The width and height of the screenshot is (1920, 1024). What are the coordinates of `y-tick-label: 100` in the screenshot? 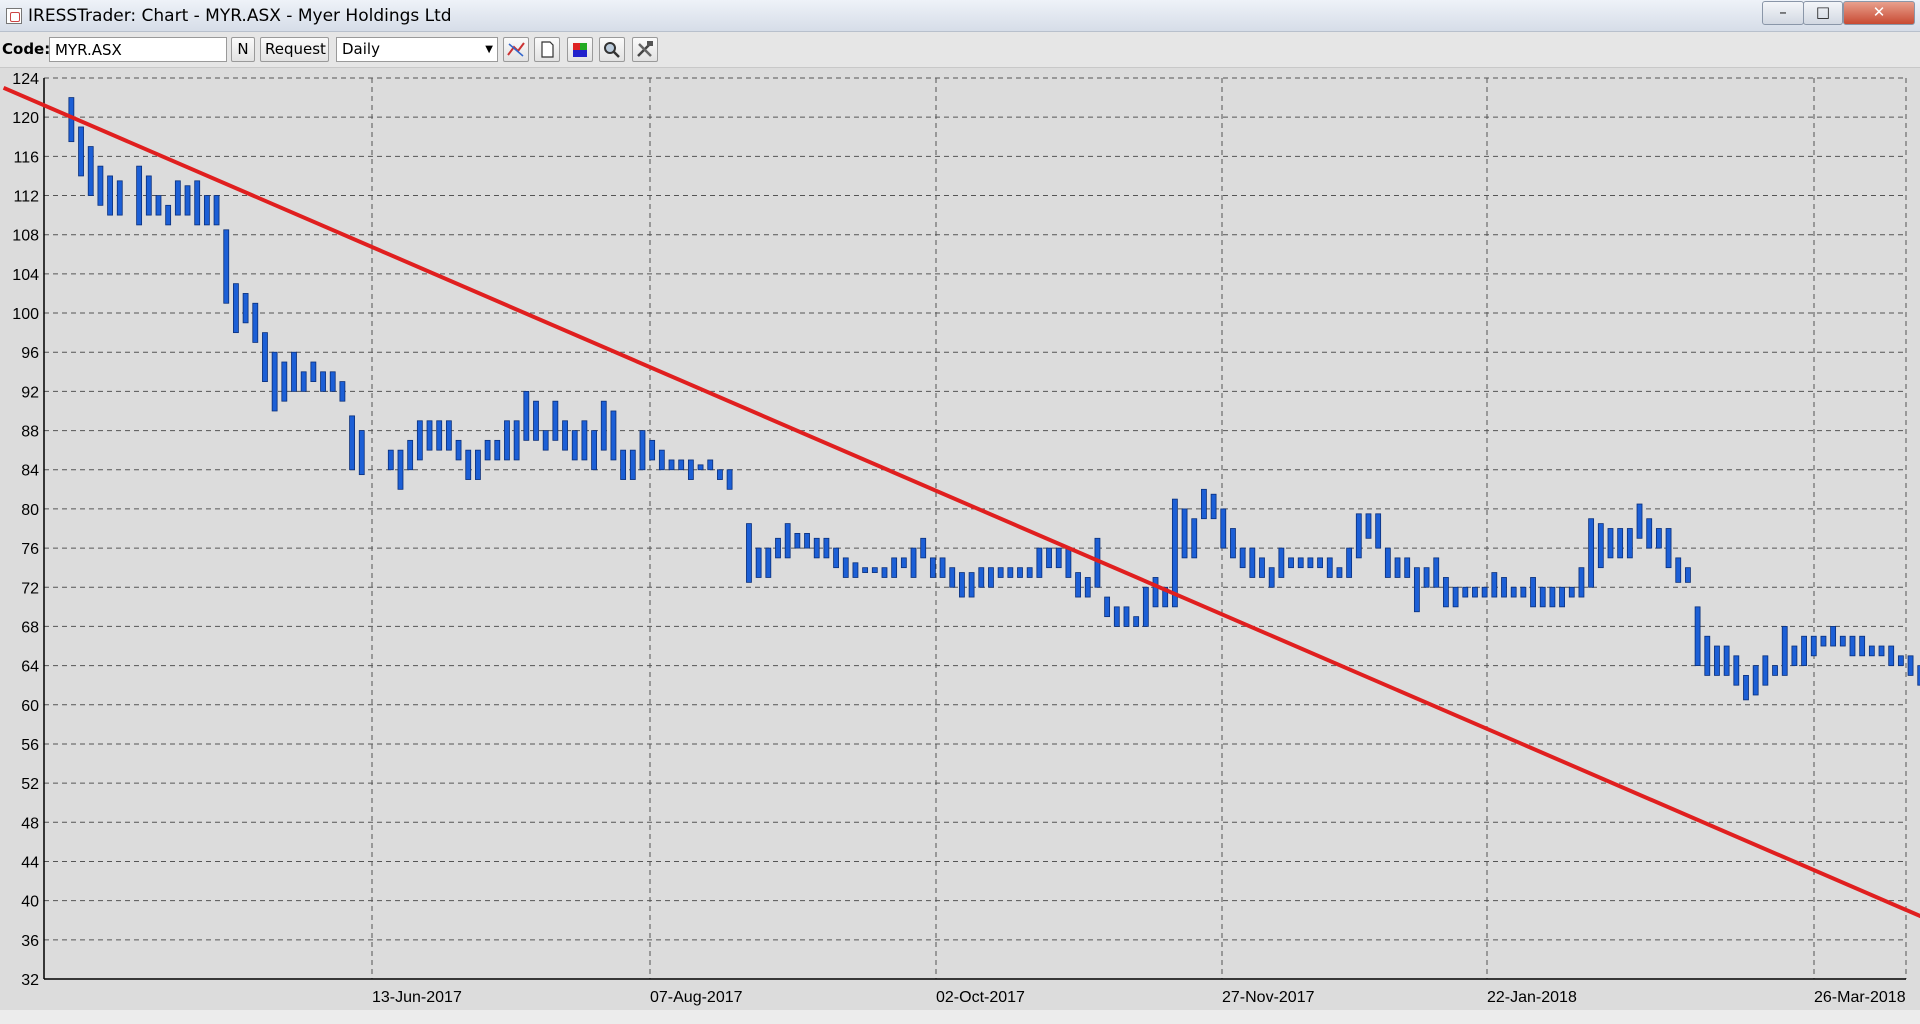 It's located at (25, 314).